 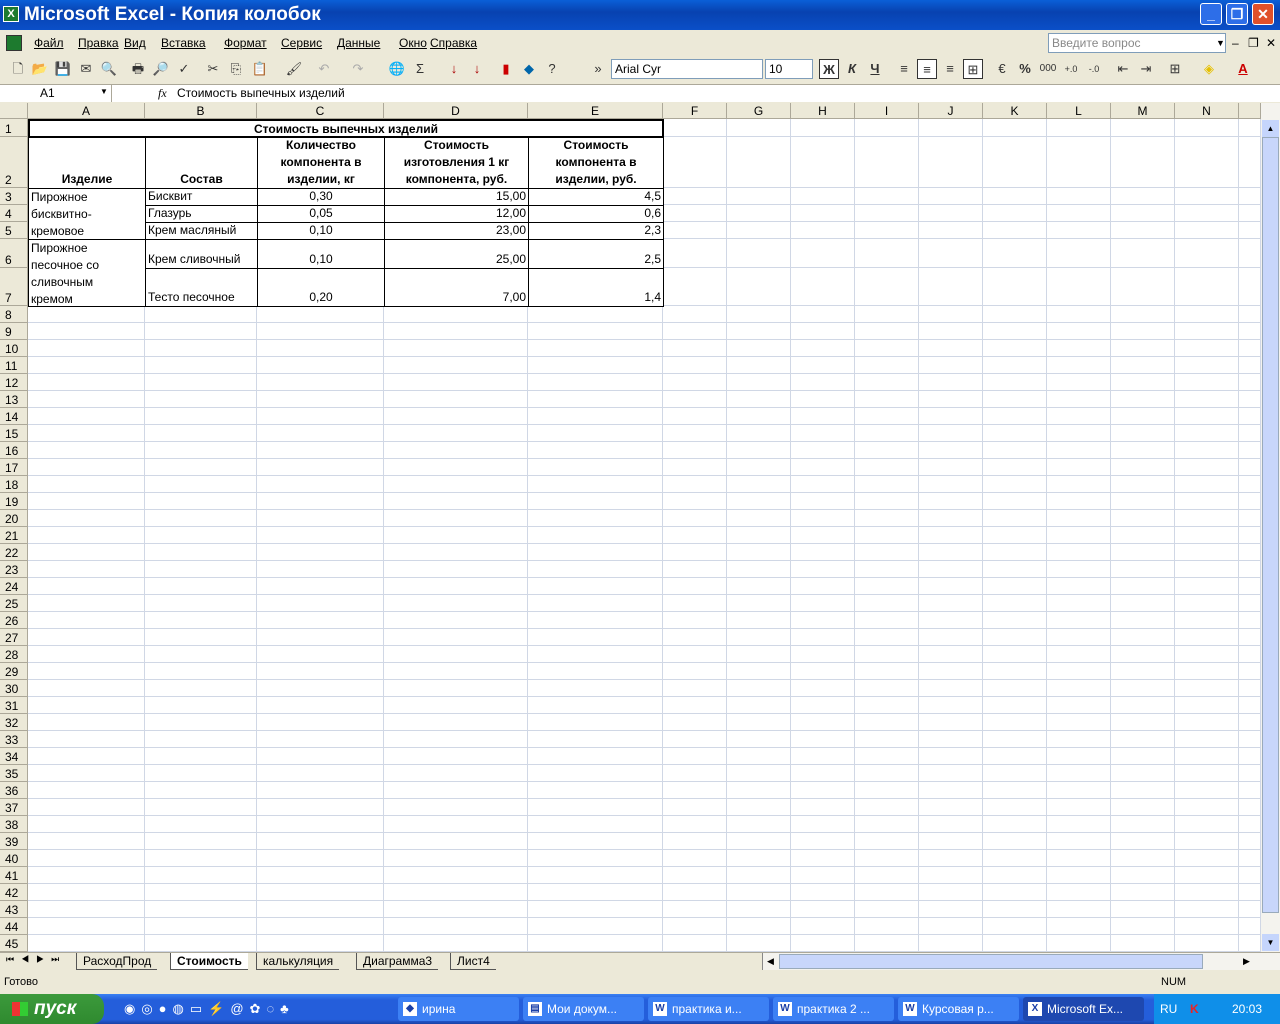 What do you see at coordinates (1071, 69) in the screenshot?
I see `increase-decimal-icon: +.0` at bounding box center [1071, 69].